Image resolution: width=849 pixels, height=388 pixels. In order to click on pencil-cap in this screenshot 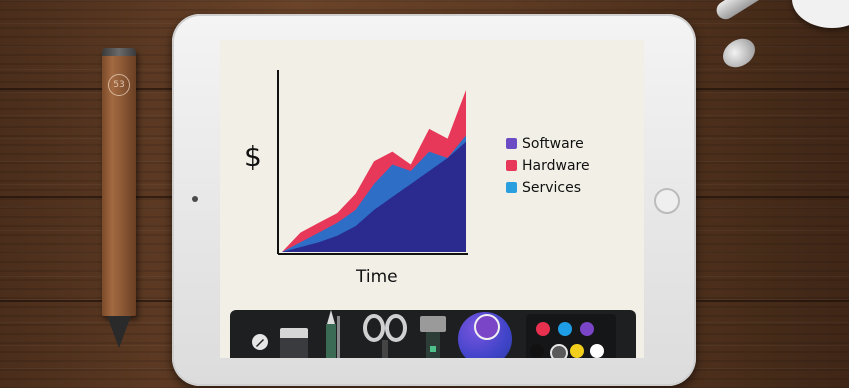, I will do `click(119, 52)`.